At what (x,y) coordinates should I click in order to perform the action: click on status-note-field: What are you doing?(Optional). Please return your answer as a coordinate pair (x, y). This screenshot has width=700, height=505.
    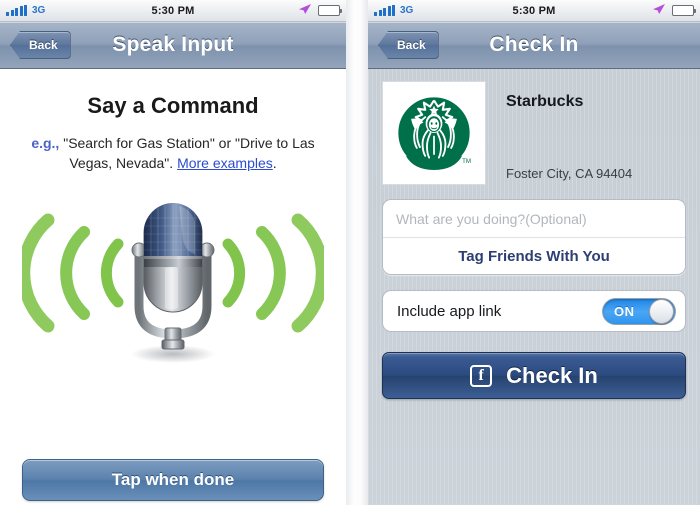
    Looking at the image, I should click on (534, 218).